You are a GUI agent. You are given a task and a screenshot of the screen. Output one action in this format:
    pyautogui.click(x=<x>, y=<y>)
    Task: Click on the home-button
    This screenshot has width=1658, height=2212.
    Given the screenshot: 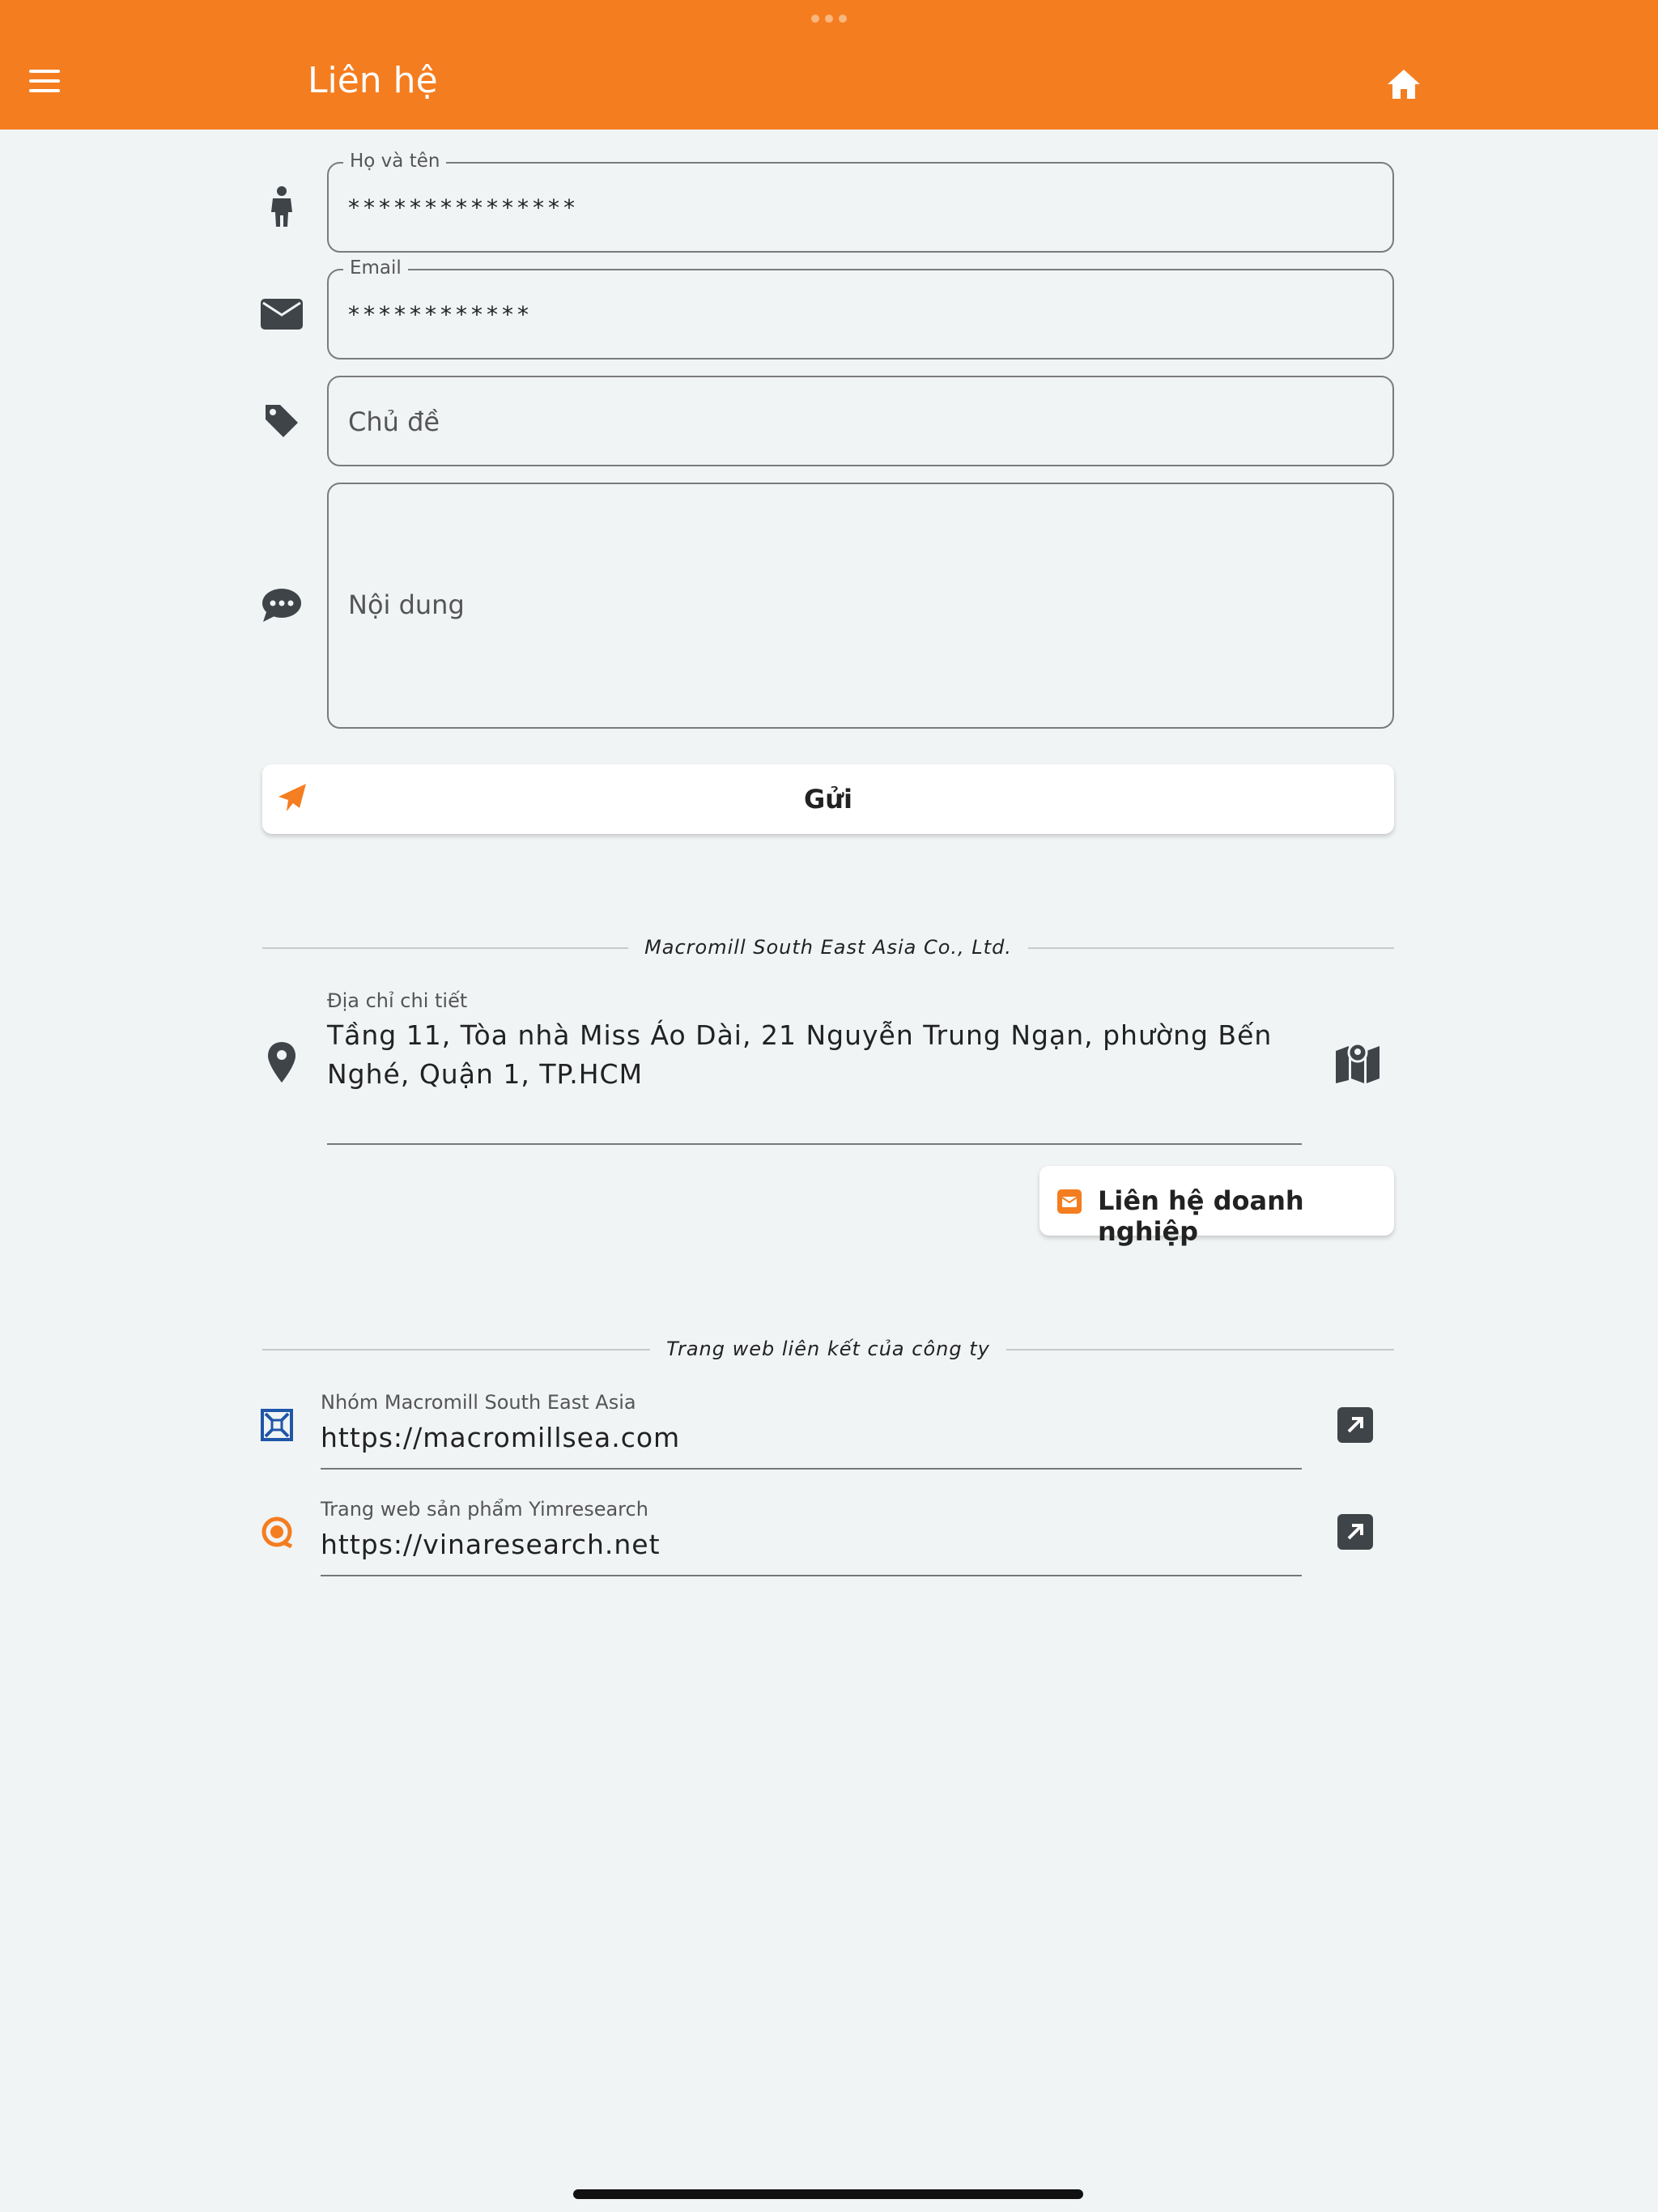 What is the action you would take?
    pyautogui.click(x=1404, y=84)
    